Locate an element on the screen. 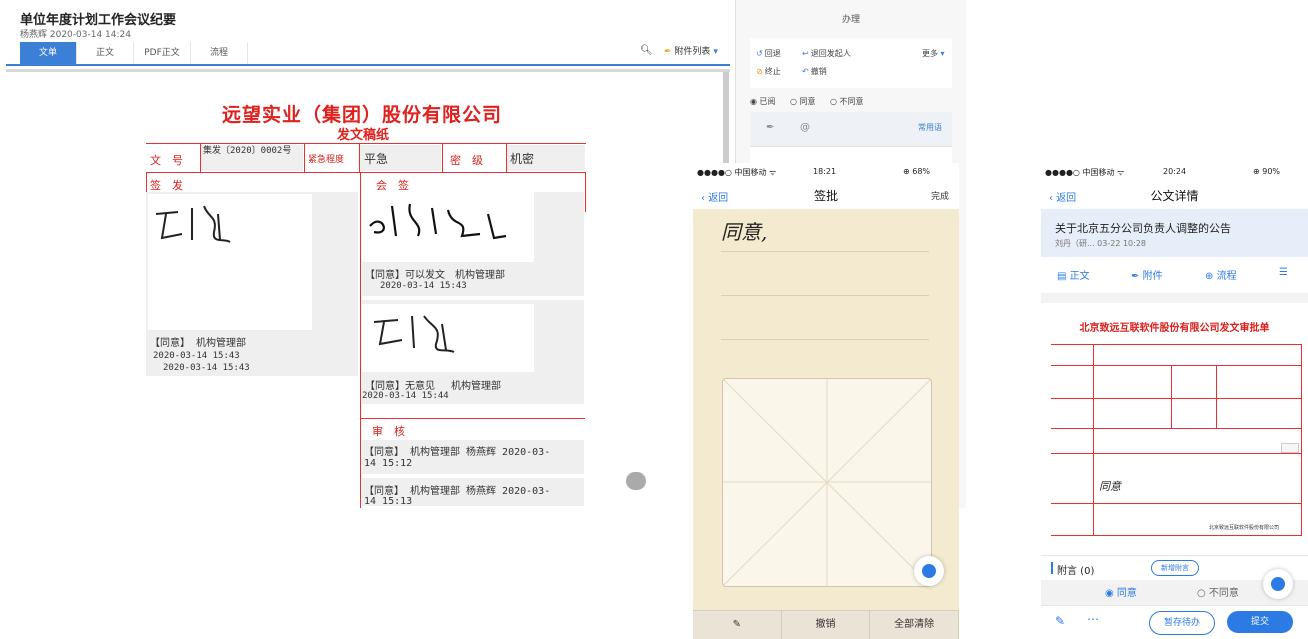 This screenshot has height=639, width=1308. tab-label: 流程 is located at coordinates (1226, 276).